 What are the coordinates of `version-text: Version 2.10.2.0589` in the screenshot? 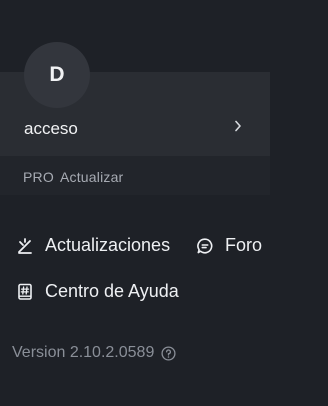 It's located at (83, 352).